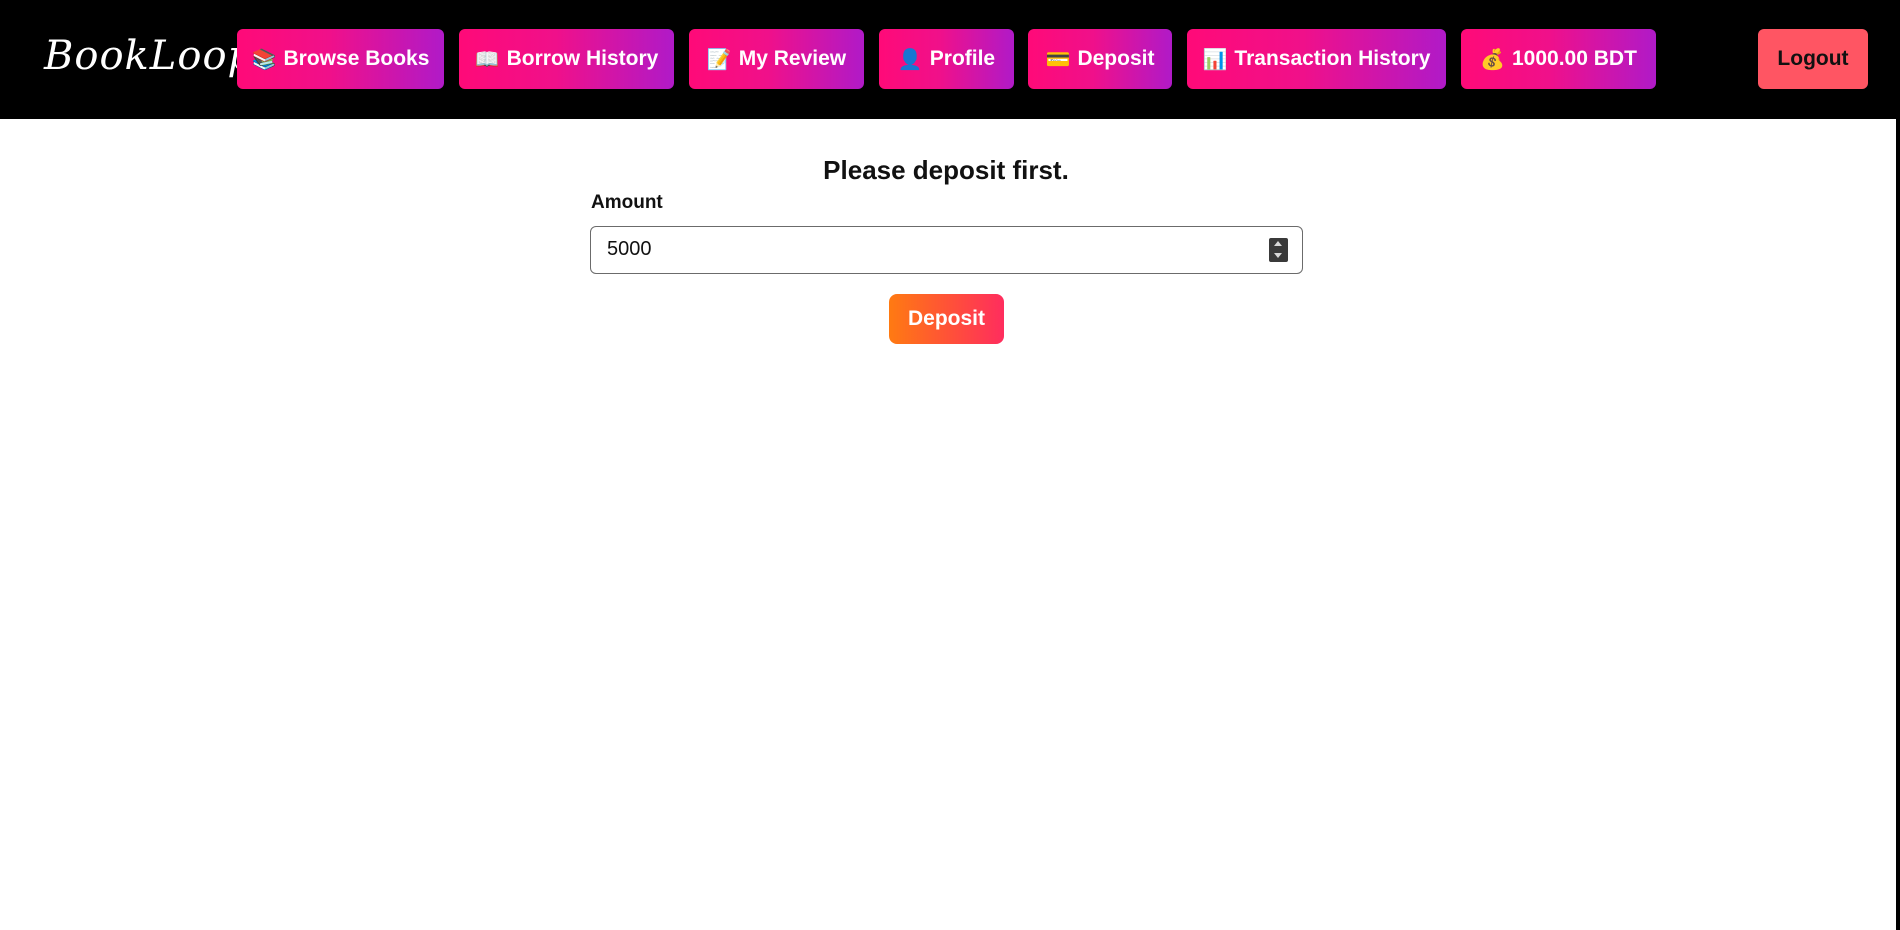 This screenshot has height=930, width=1900. What do you see at coordinates (1215, 60) in the screenshot?
I see `bar-chart-icon: 📊` at bounding box center [1215, 60].